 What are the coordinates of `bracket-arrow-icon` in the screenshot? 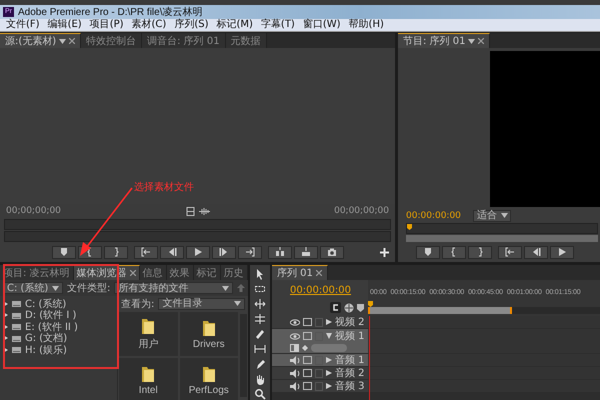 It's located at (510, 252).